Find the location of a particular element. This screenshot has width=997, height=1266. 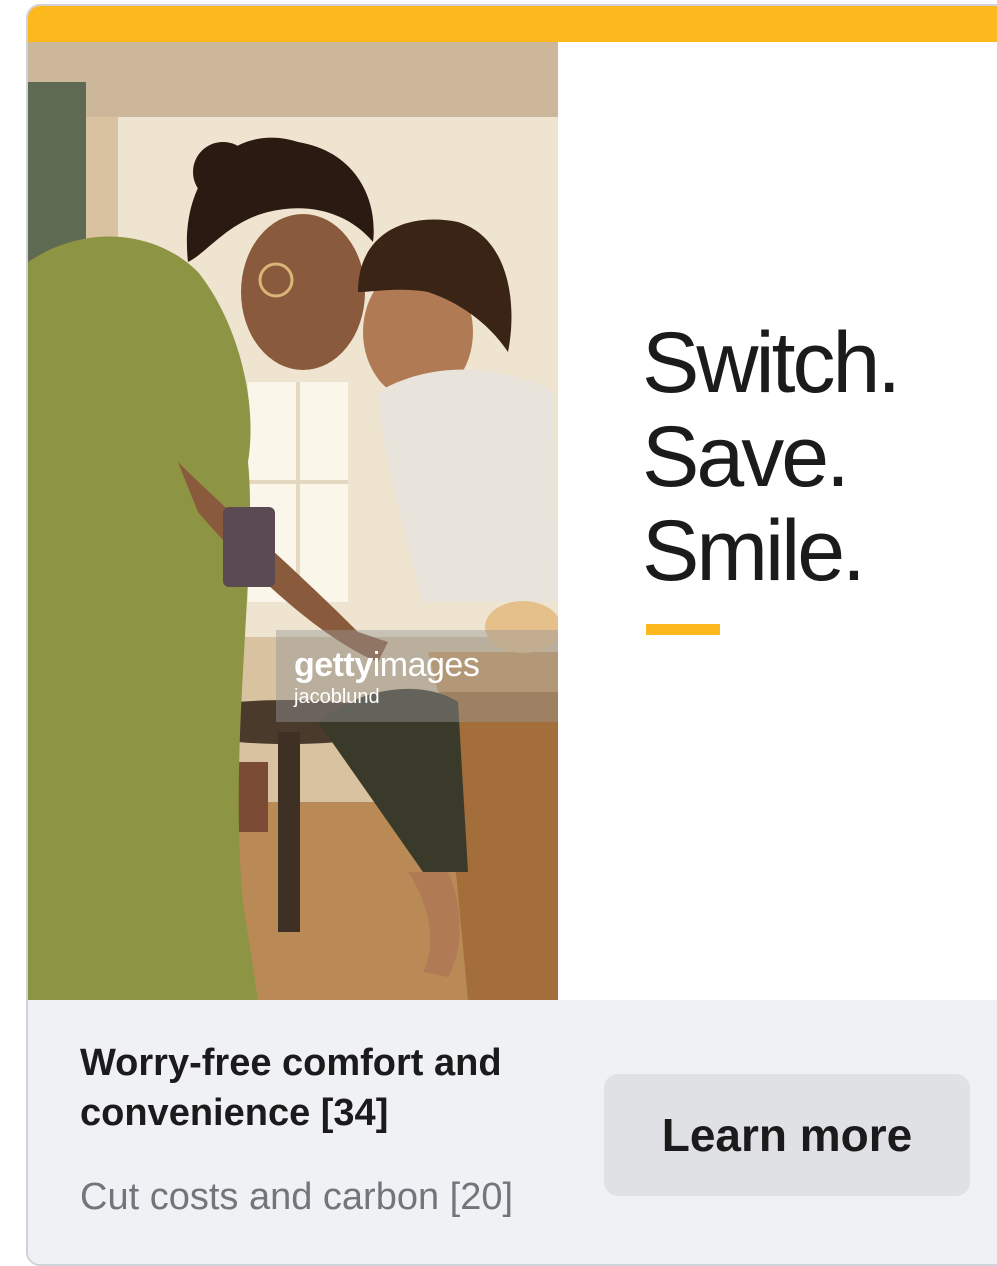

learn-more-button: Learn more is located at coordinates (787, 1135).